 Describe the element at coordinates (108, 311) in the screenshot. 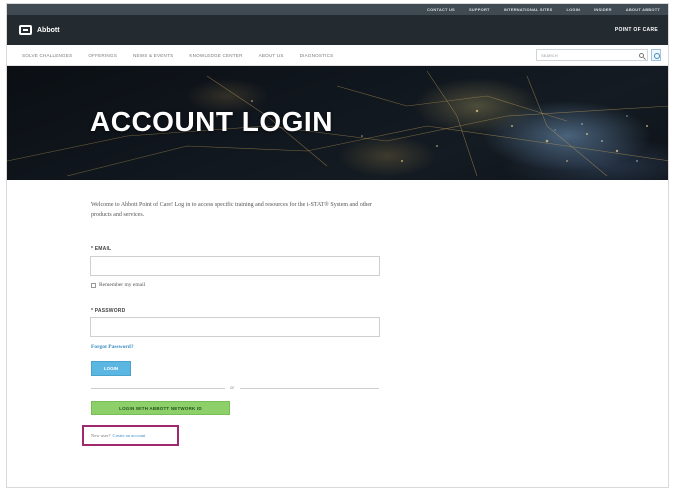

I see `password-label: * PASSWORD` at that location.